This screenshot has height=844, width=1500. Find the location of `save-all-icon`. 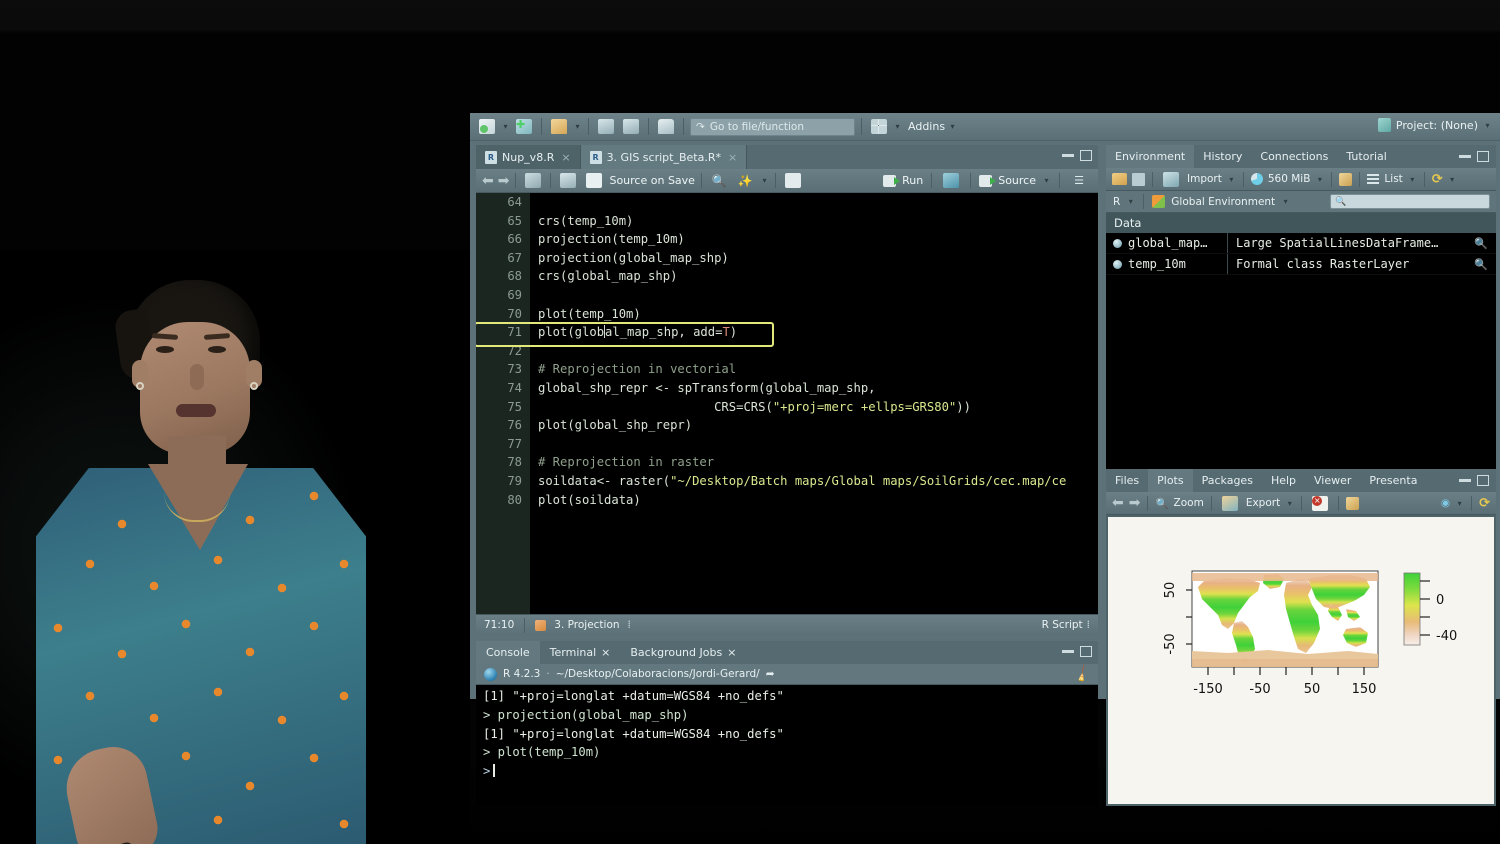

save-all-icon is located at coordinates (631, 127).